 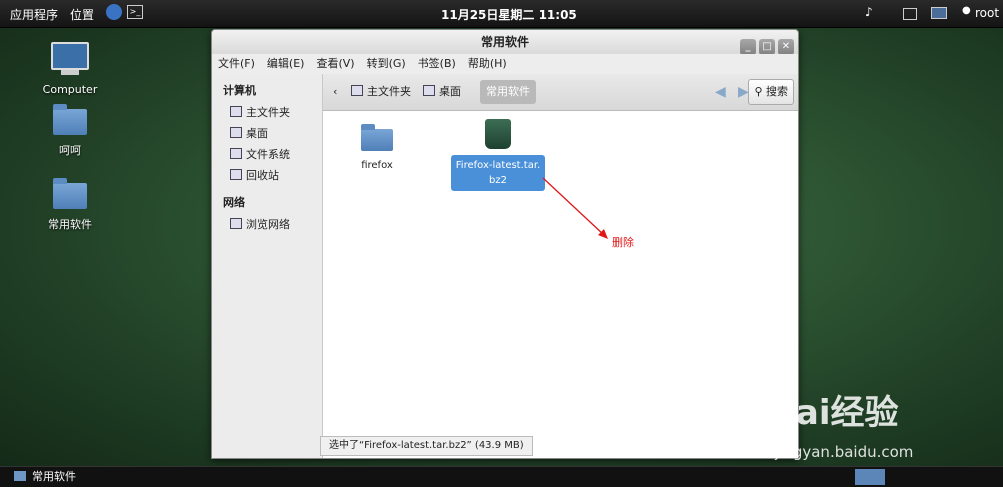 I want to click on menu-file: 文件(F), so click(x=236, y=64).